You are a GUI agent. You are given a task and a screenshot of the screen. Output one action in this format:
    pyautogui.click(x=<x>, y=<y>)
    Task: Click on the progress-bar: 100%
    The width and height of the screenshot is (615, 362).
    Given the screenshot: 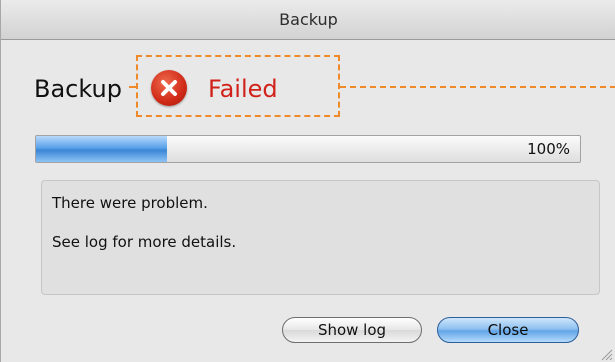 What is the action you would take?
    pyautogui.click(x=308, y=149)
    